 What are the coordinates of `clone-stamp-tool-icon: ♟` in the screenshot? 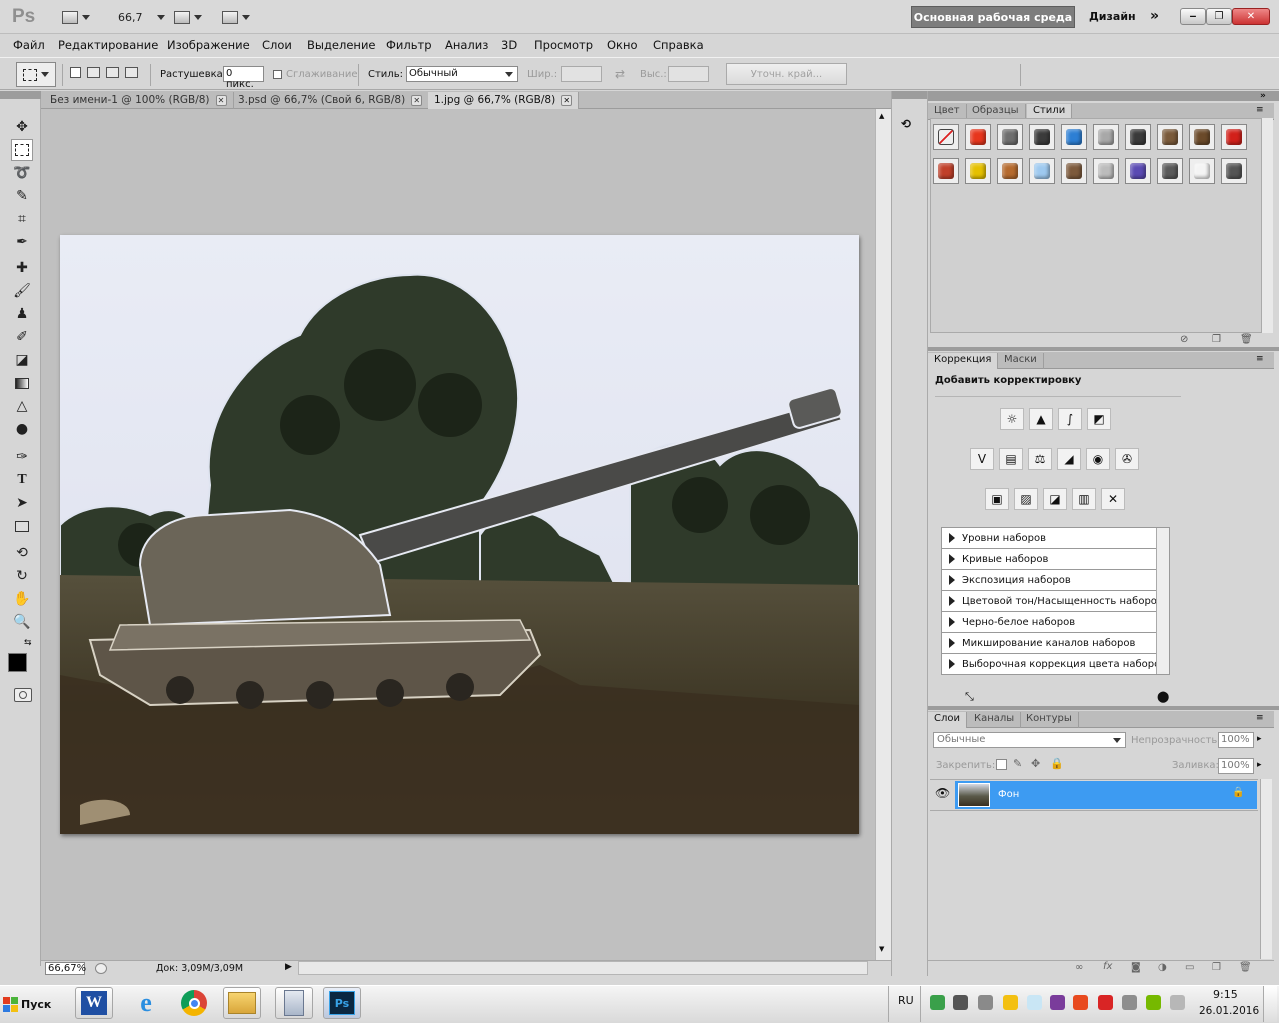 It's located at (22, 314).